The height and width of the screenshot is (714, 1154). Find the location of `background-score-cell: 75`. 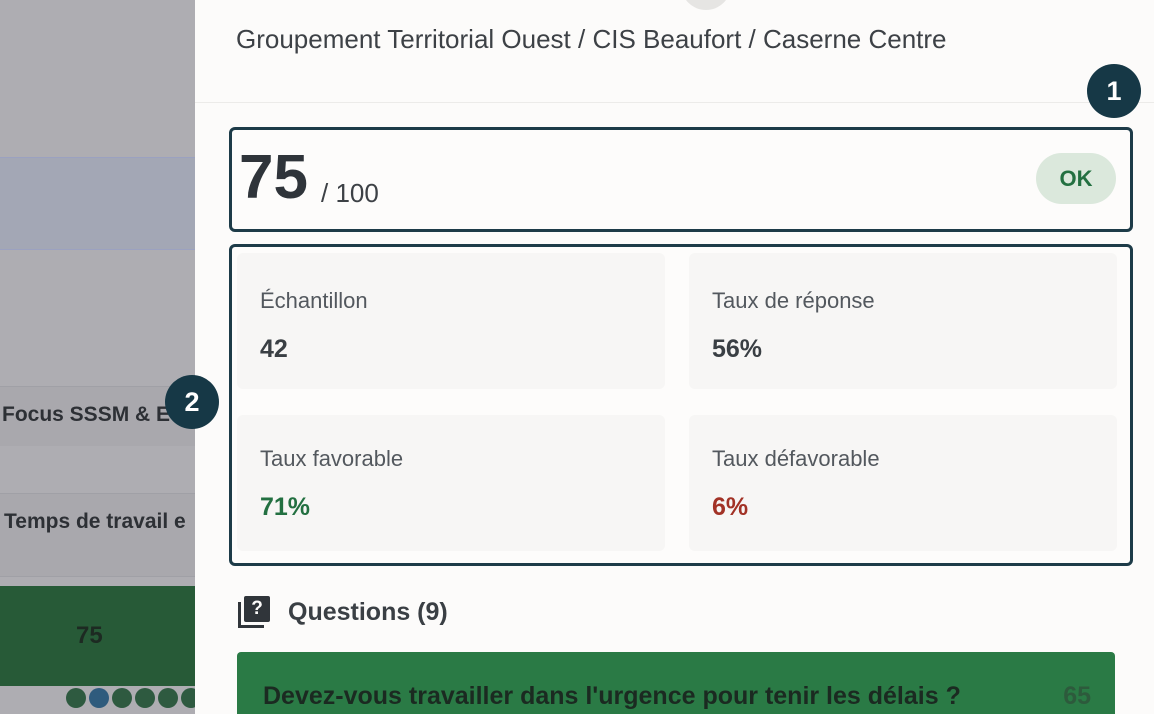

background-score-cell: 75 is located at coordinates (97, 636).